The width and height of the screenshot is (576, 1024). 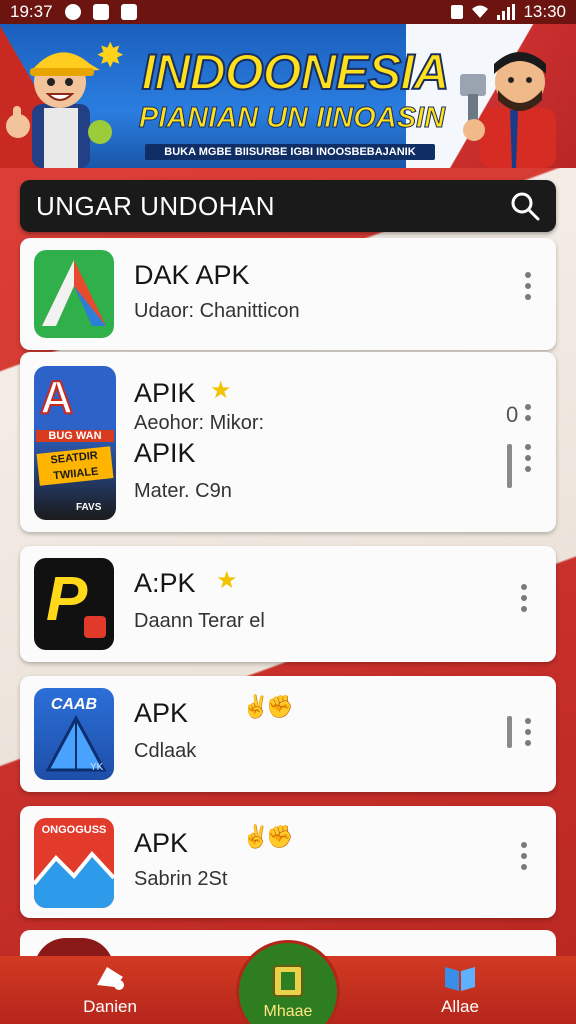 What do you see at coordinates (512, 414) in the screenshot?
I see `item-count: 0` at bounding box center [512, 414].